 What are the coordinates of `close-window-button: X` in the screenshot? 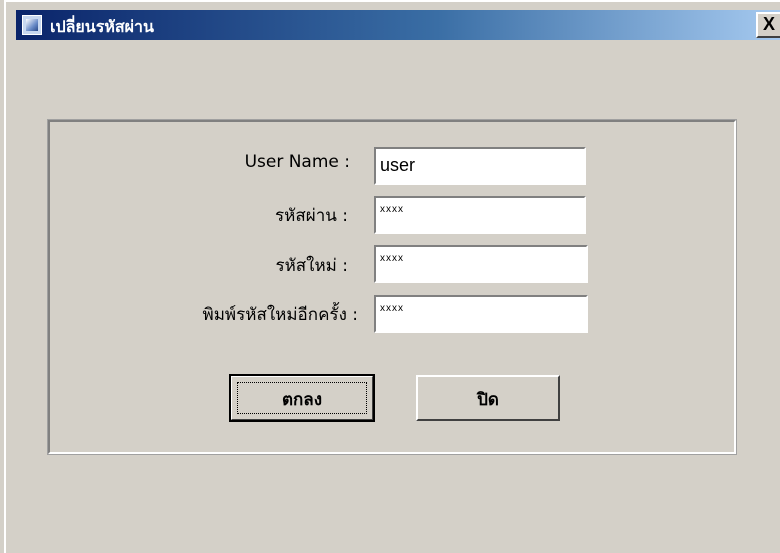 It's located at (768, 25).